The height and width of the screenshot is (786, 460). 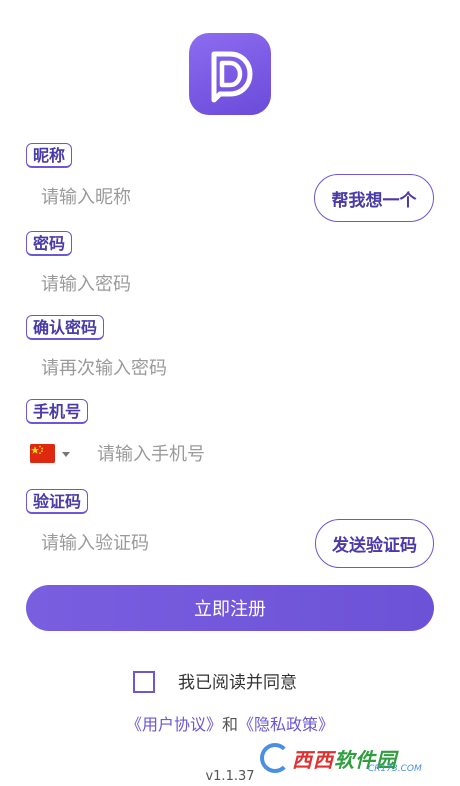 I want to click on verification-code-label: 验证码, so click(x=57, y=501).